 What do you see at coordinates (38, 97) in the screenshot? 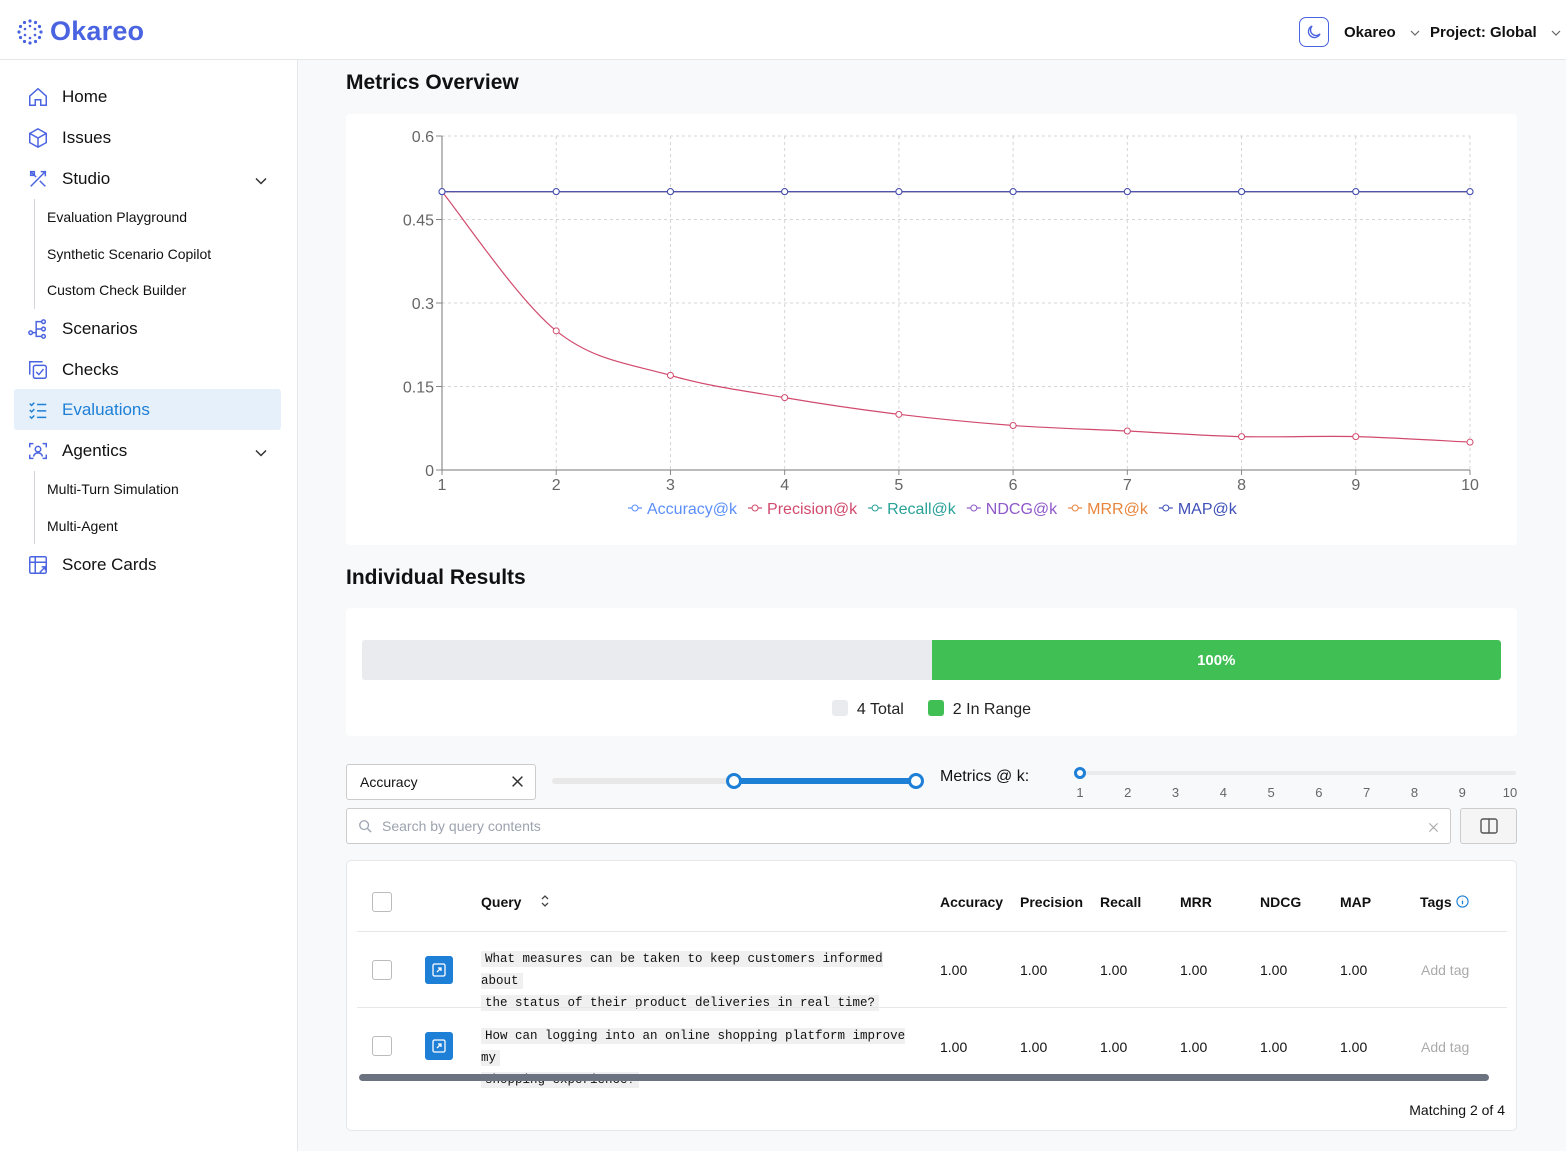
I see `home-icon` at bounding box center [38, 97].